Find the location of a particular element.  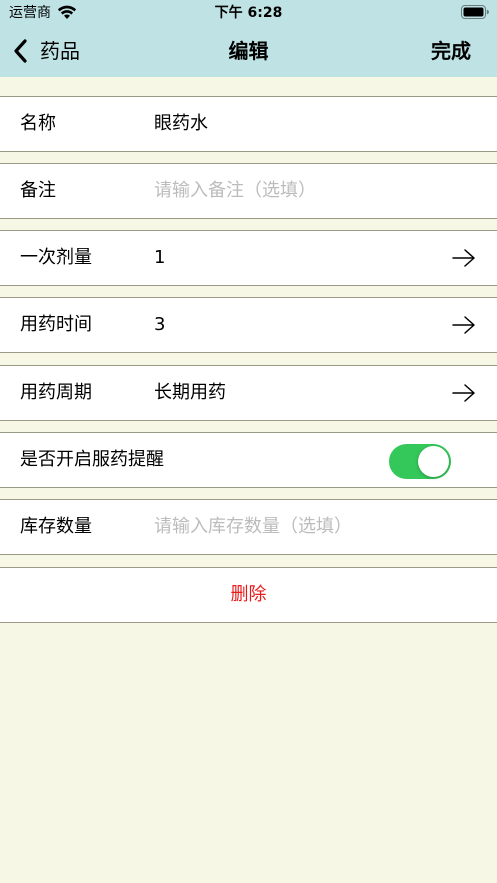

battery-icon is located at coordinates (475, 12).